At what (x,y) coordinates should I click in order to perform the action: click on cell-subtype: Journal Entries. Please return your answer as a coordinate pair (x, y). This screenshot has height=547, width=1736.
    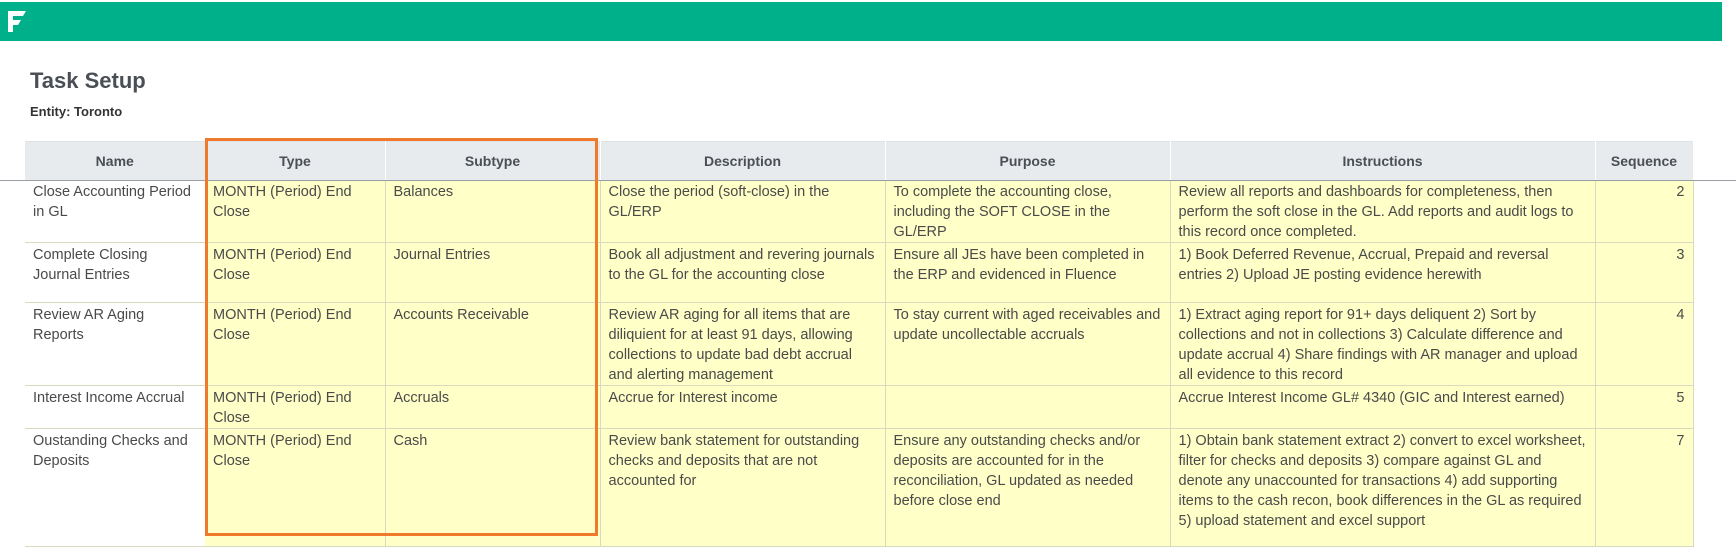
    Looking at the image, I should click on (493, 272).